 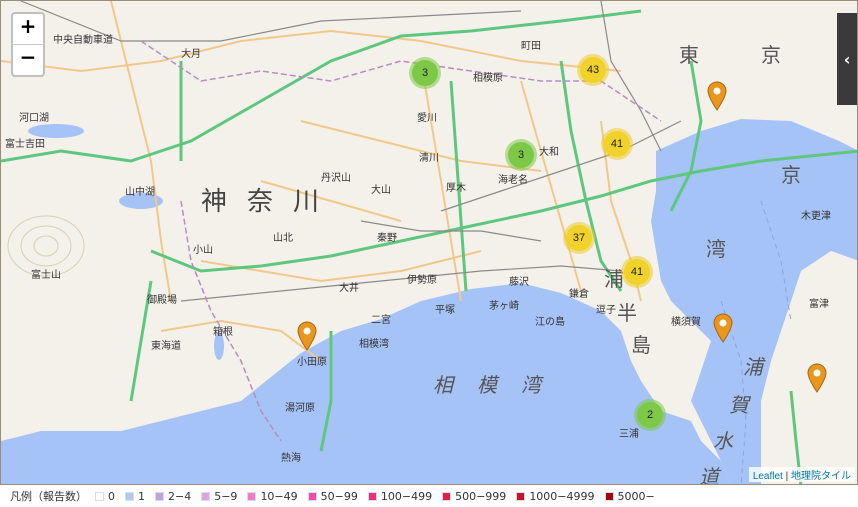 I want to click on side-panel-toggle-button: ‹, so click(x=847, y=59).